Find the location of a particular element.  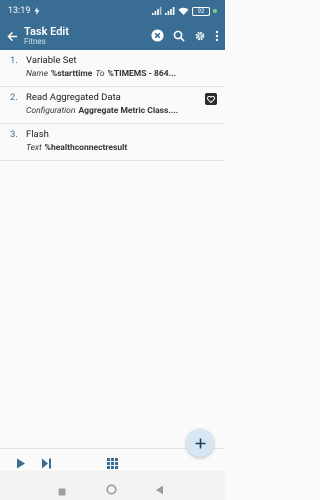

param-value: %healthconnectresult is located at coordinates (86, 148).